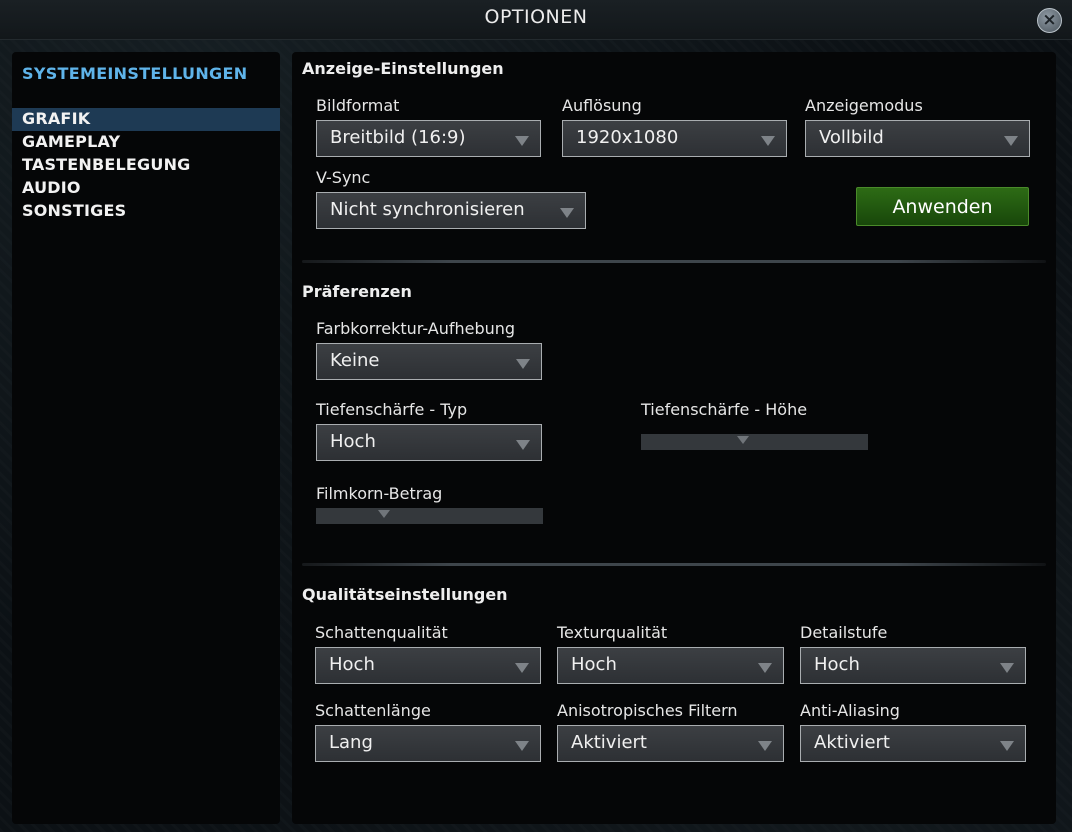 The width and height of the screenshot is (1072, 832). Describe the element at coordinates (351, 742) in the screenshot. I see `shadow-length-value: Lang` at that location.